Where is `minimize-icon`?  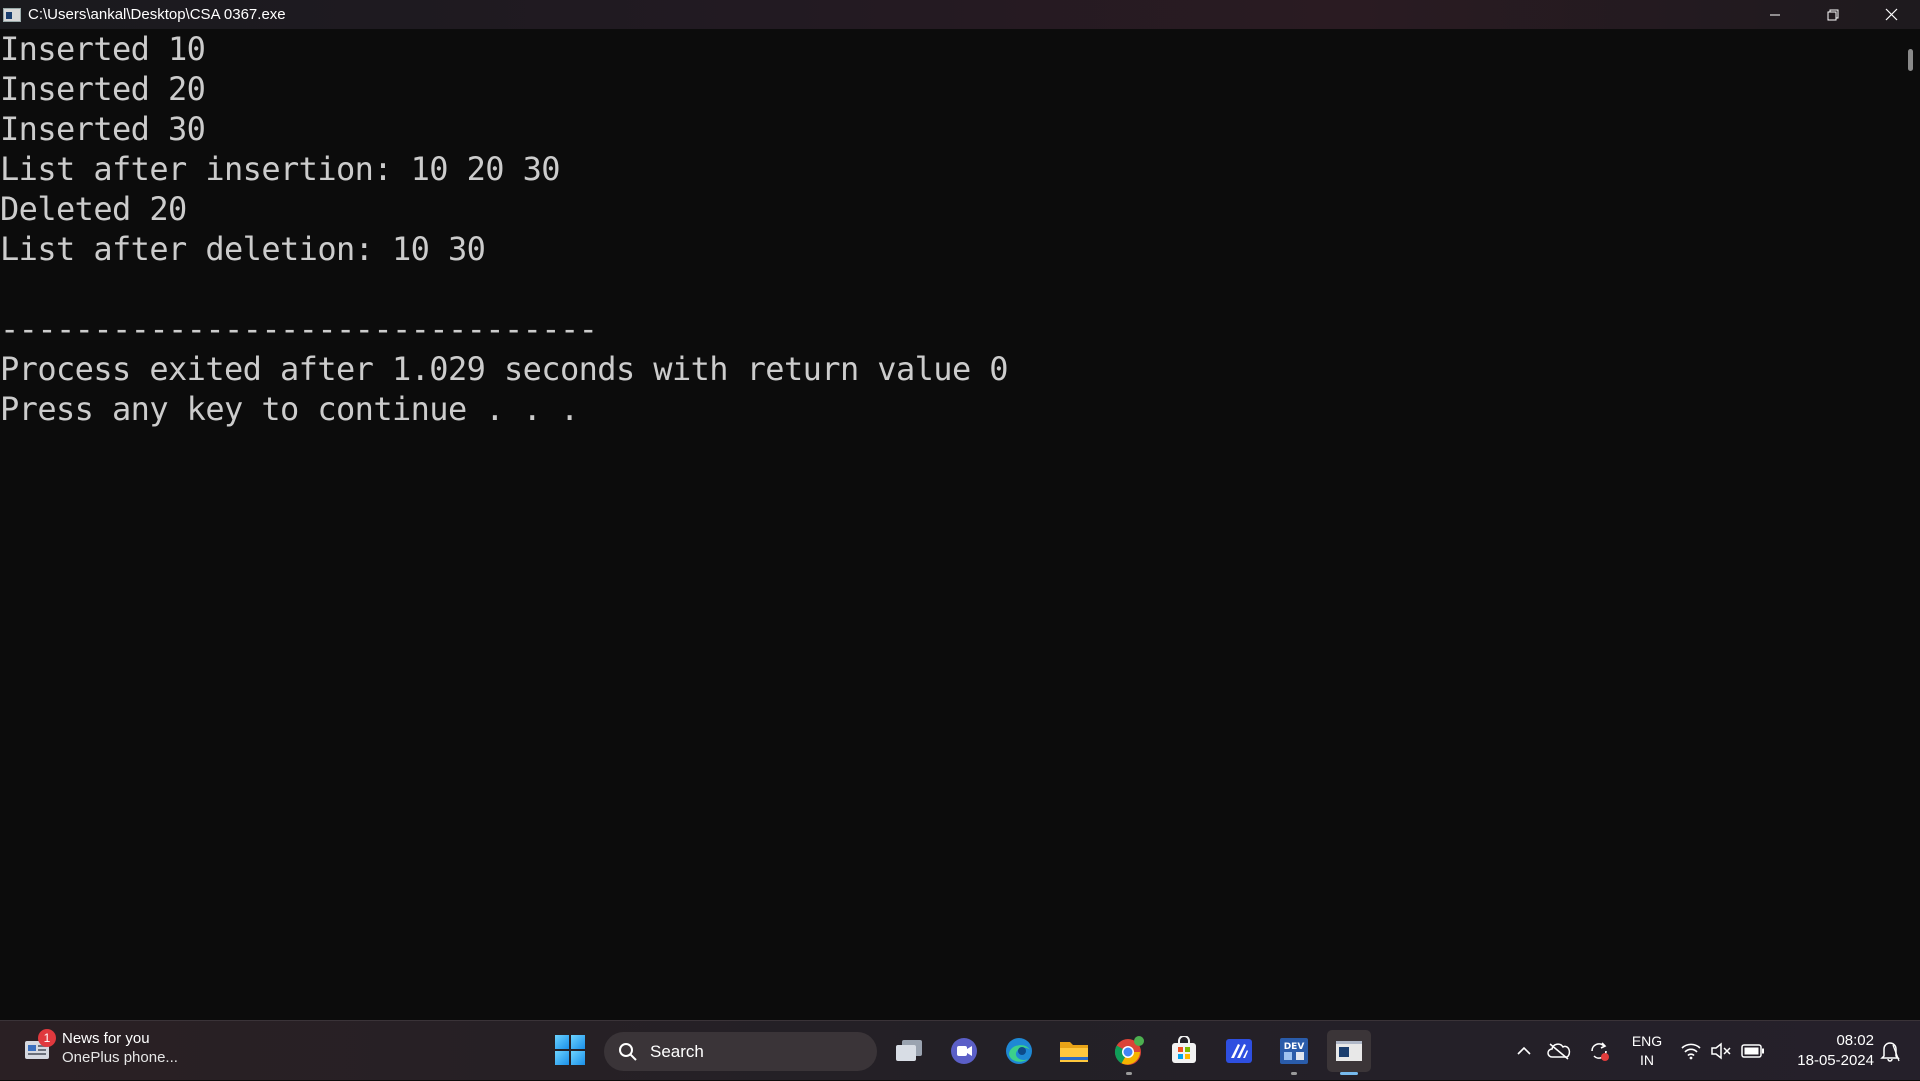
minimize-icon is located at coordinates (1775, 14).